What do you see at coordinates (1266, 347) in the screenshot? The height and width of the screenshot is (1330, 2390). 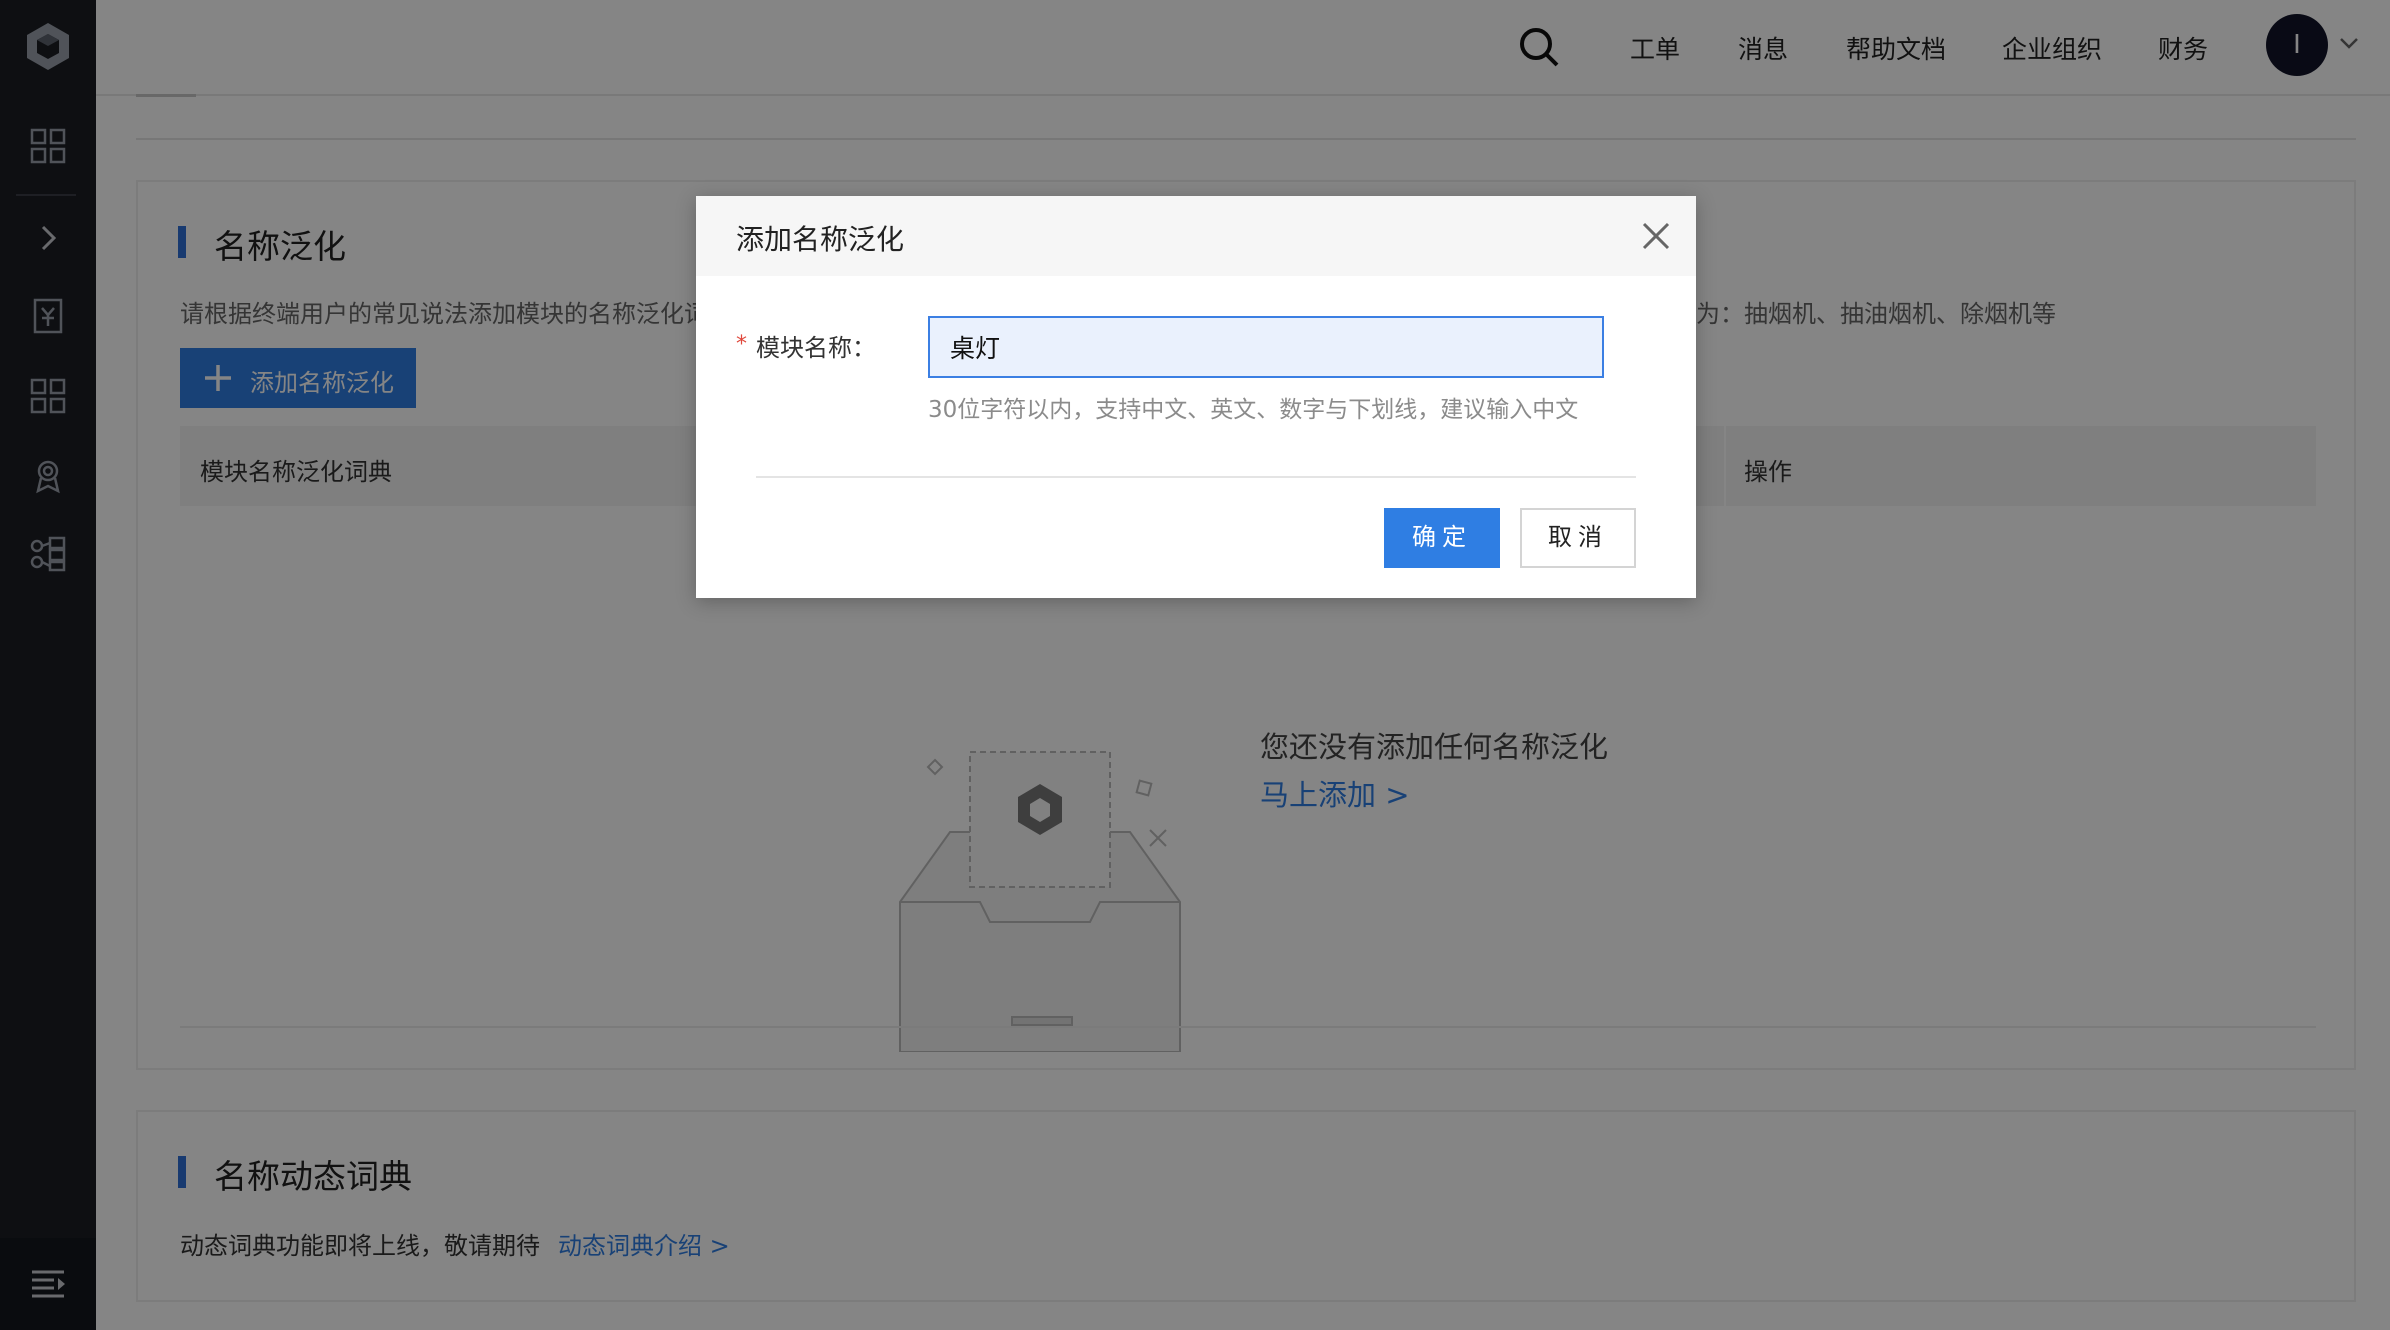 I see `module-name-input` at bounding box center [1266, 347].